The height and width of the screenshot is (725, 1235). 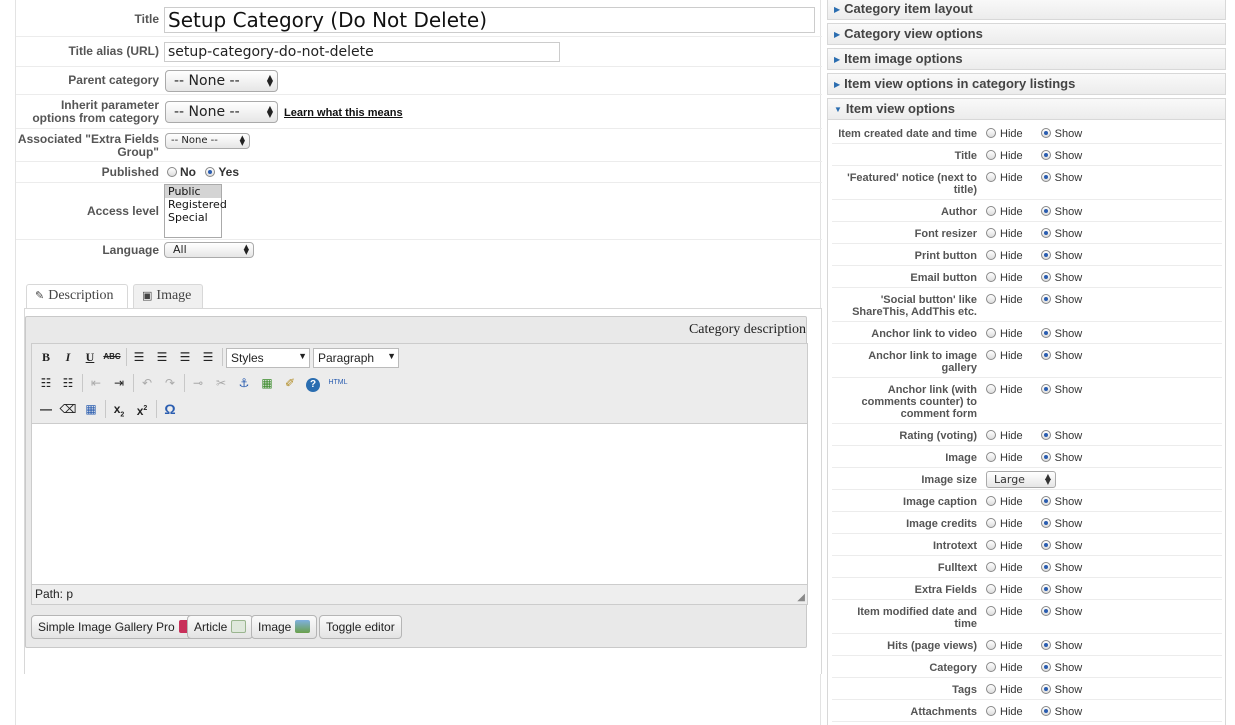 What do you see at coordinates (356, 358) in the screenshot?
I see `format-select: Paragraph ▼` at bounding box center [356, 358].